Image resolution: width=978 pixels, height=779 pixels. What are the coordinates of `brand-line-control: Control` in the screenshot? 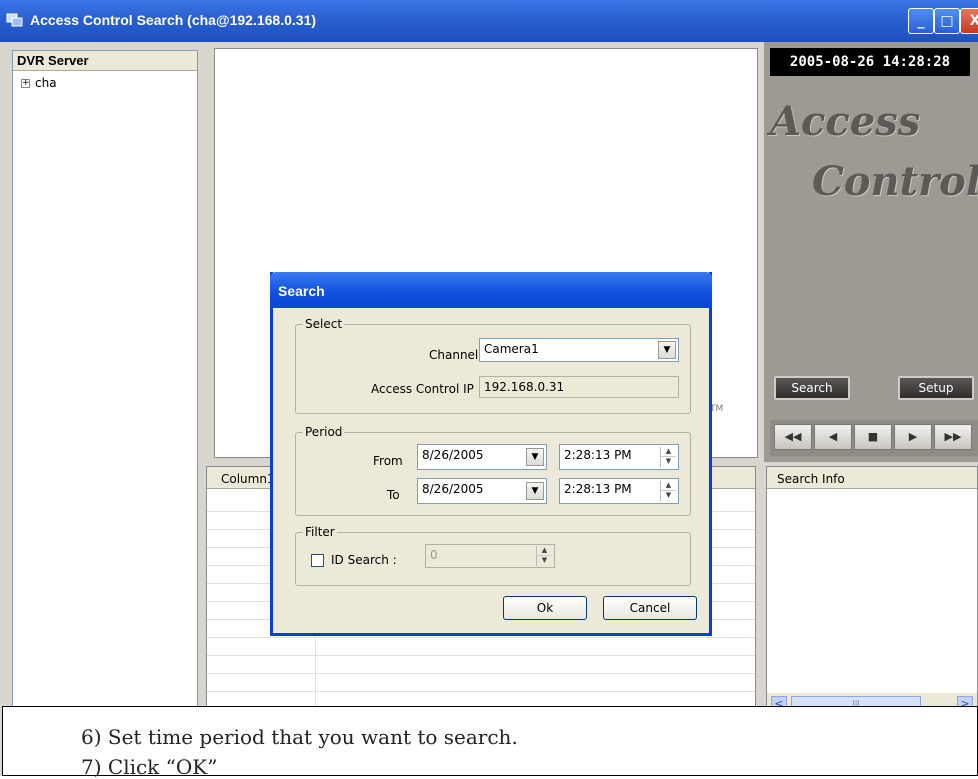 It's located at (895, 181).